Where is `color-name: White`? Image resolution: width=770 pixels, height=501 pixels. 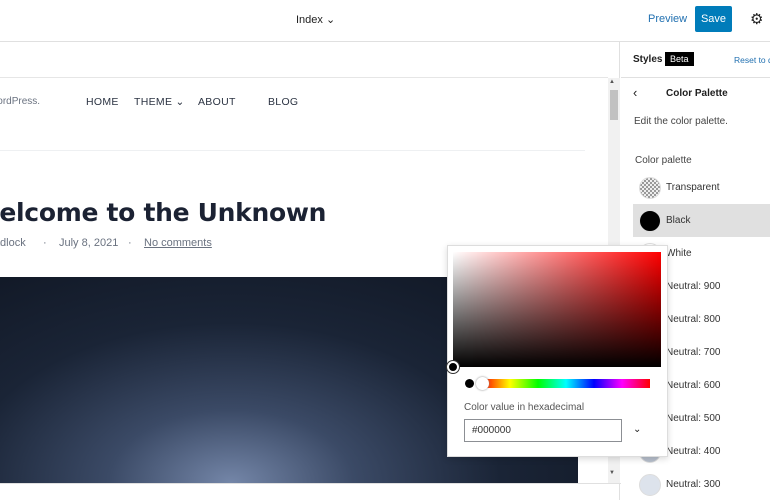 color-name: White is located at coordinates (679, 253).